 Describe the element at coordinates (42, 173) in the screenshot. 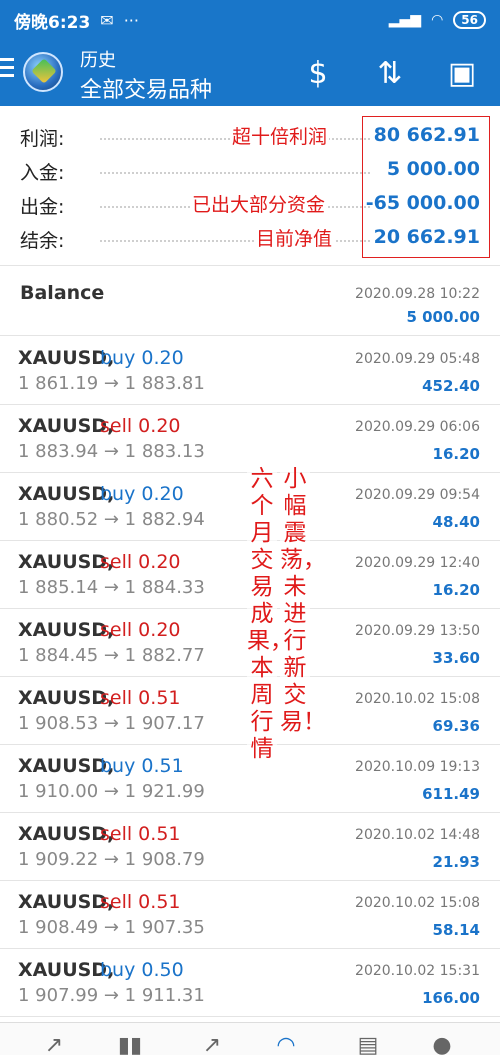

I see `summary-label: 入金:` at that location.